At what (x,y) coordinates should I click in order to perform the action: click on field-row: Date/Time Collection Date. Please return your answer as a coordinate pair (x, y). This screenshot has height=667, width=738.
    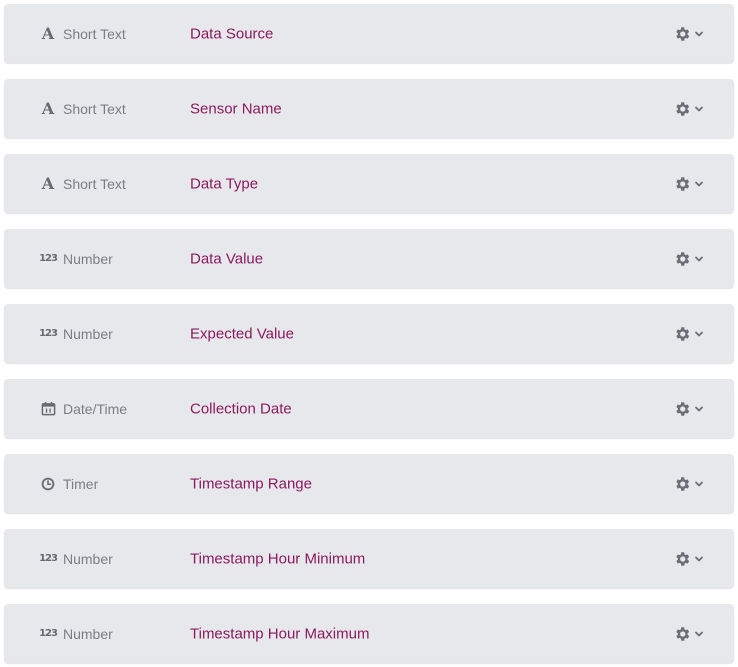
    Looking at the image, I should click on (369, 408).